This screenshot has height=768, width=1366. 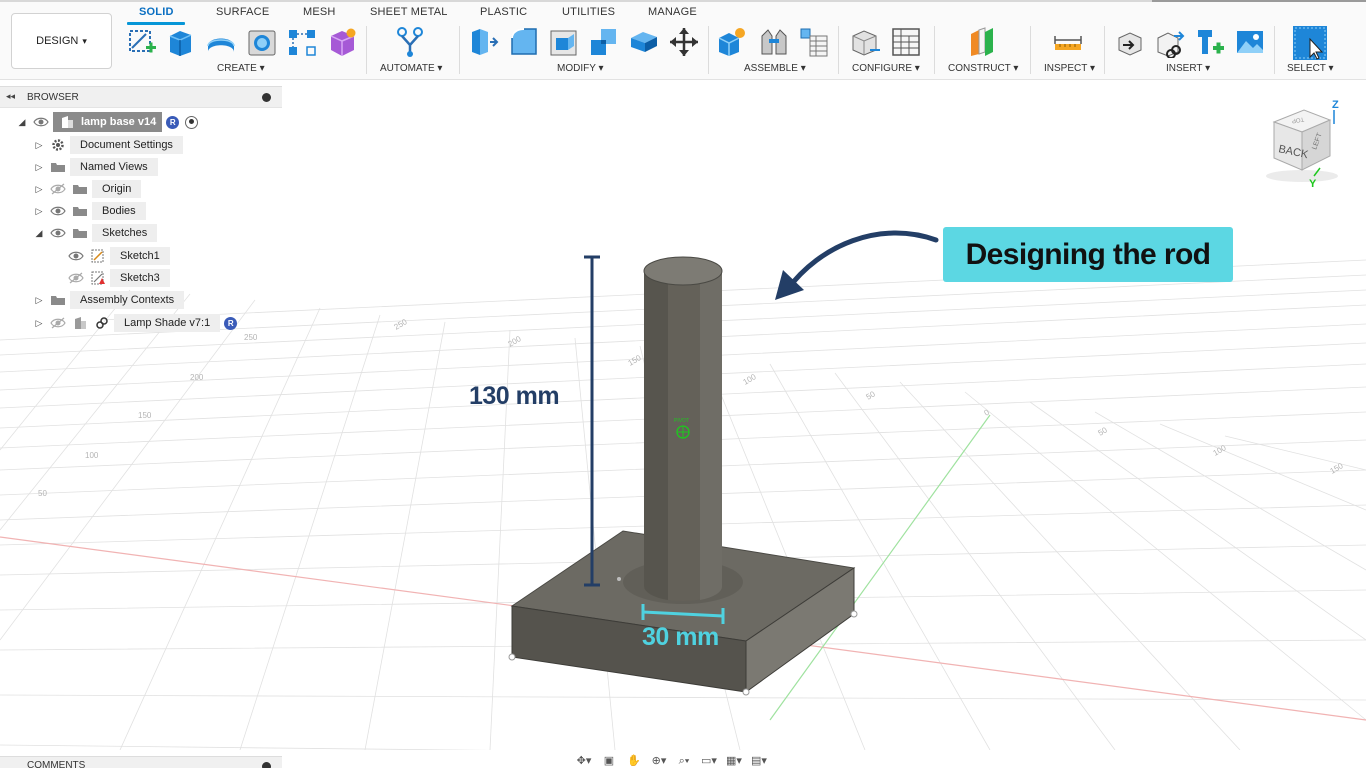 I want to click on browser-item-sketches: ◢ Sketches, so click(x=96, y=233).